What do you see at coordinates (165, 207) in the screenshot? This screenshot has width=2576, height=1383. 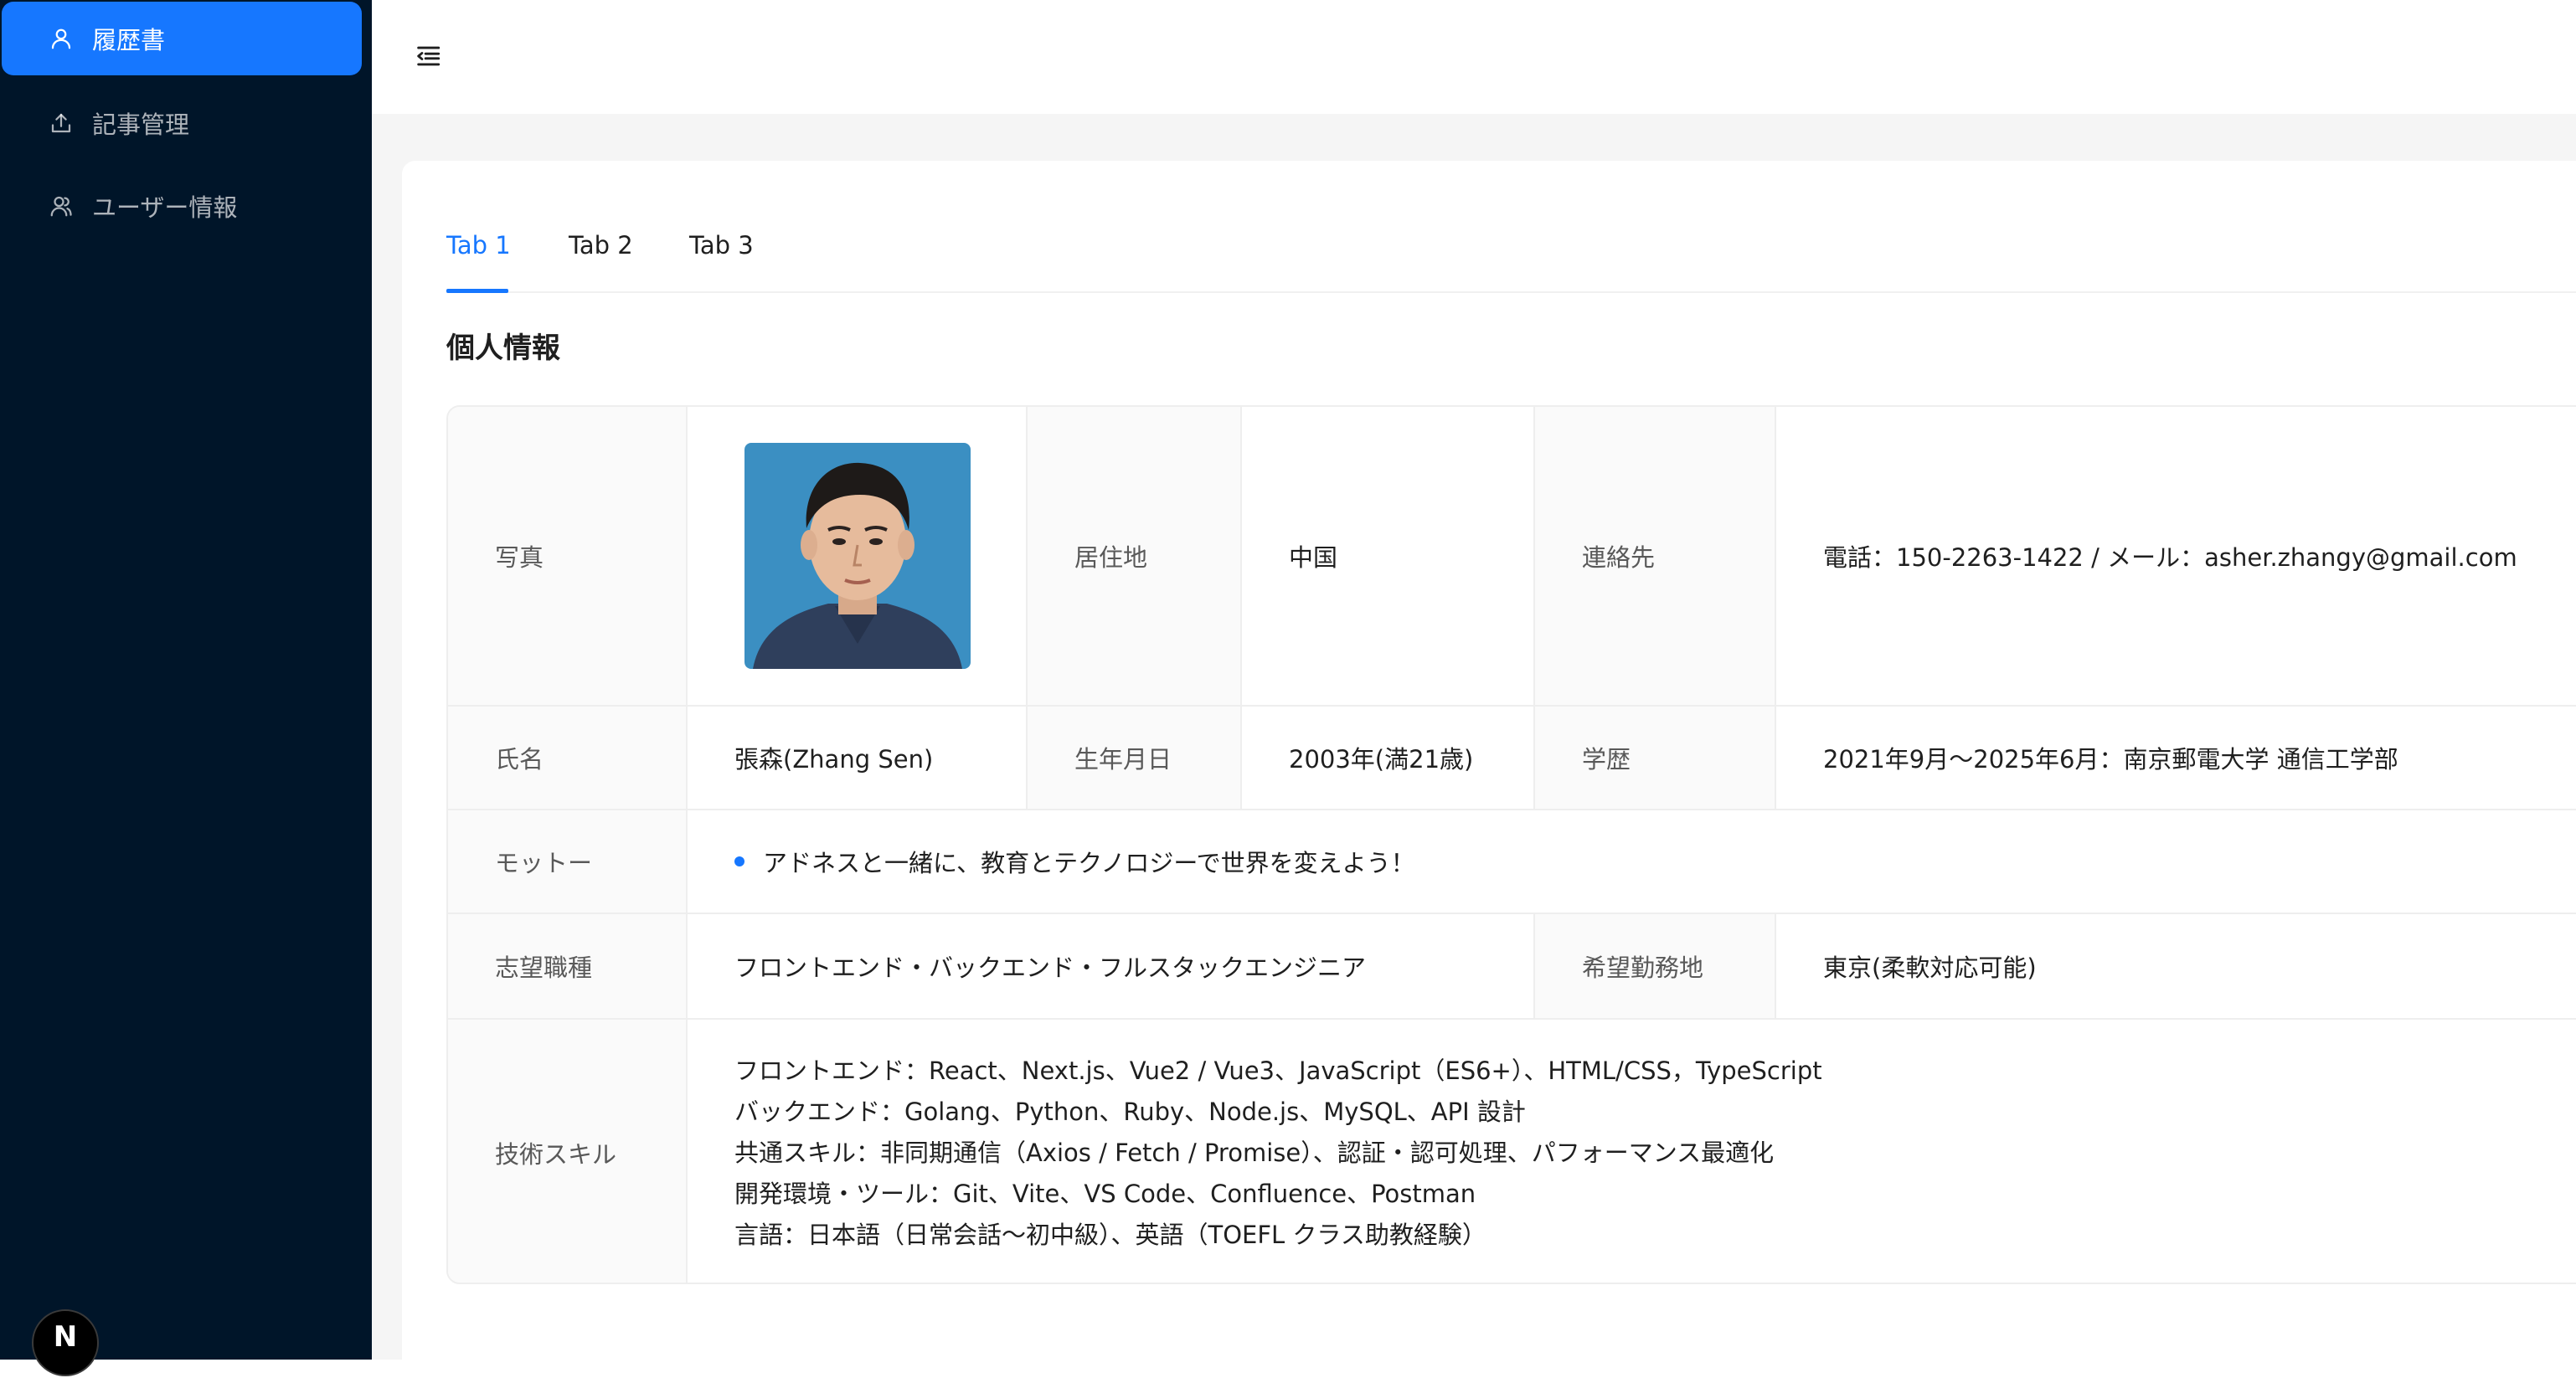 I see `sidebar-item-label: ユーザー情報` at bounding box center [165, 207].